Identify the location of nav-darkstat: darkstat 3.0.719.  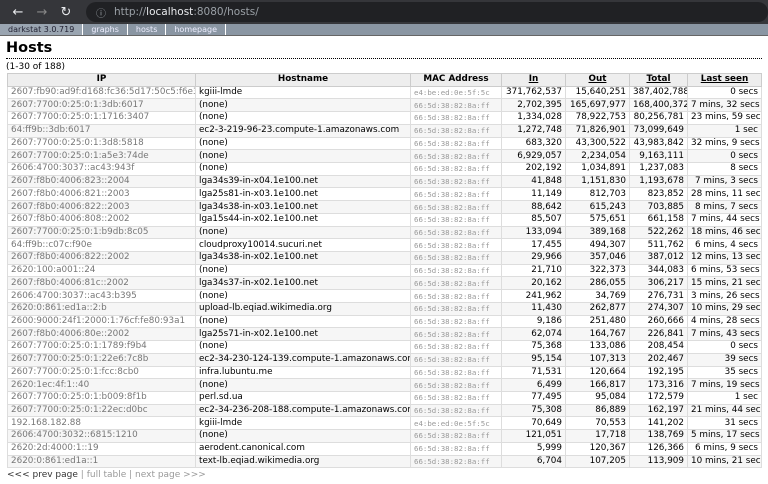
(42, 29).